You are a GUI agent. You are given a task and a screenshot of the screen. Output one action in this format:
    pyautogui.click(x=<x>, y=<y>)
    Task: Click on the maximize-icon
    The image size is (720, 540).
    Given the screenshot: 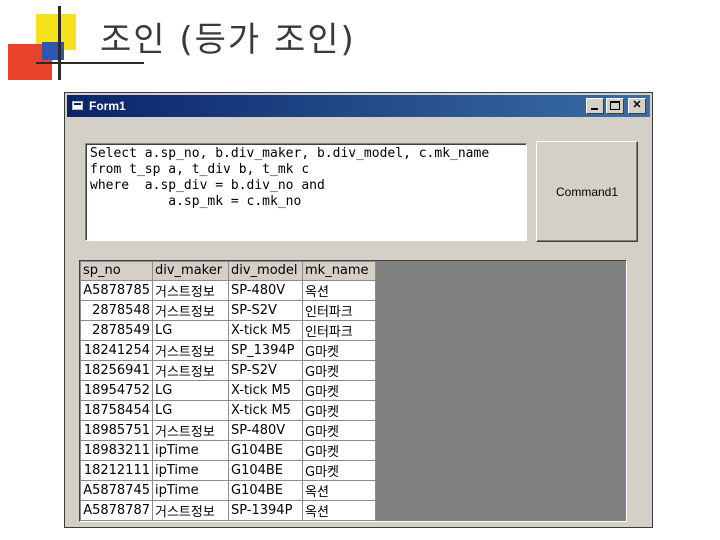 What is the action you would take?
    pyautogui.click(x=615, y=105)
    